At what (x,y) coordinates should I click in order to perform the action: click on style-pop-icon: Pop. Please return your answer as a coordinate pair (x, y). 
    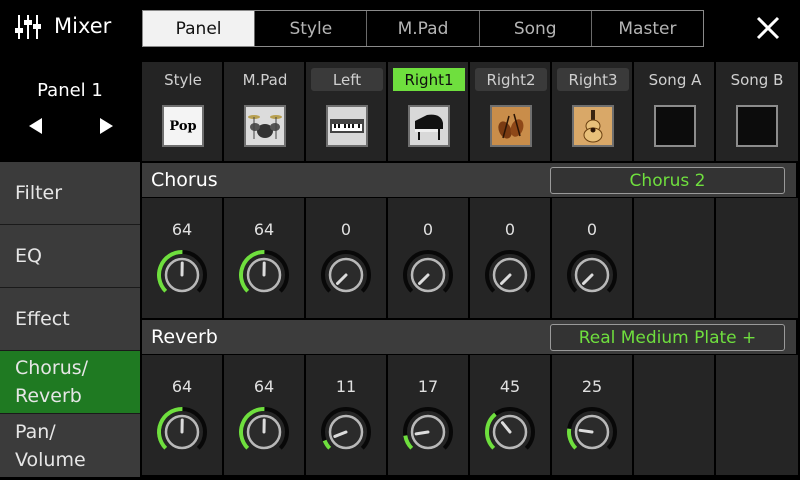
    Looking at the image, I should click on (183, 126).